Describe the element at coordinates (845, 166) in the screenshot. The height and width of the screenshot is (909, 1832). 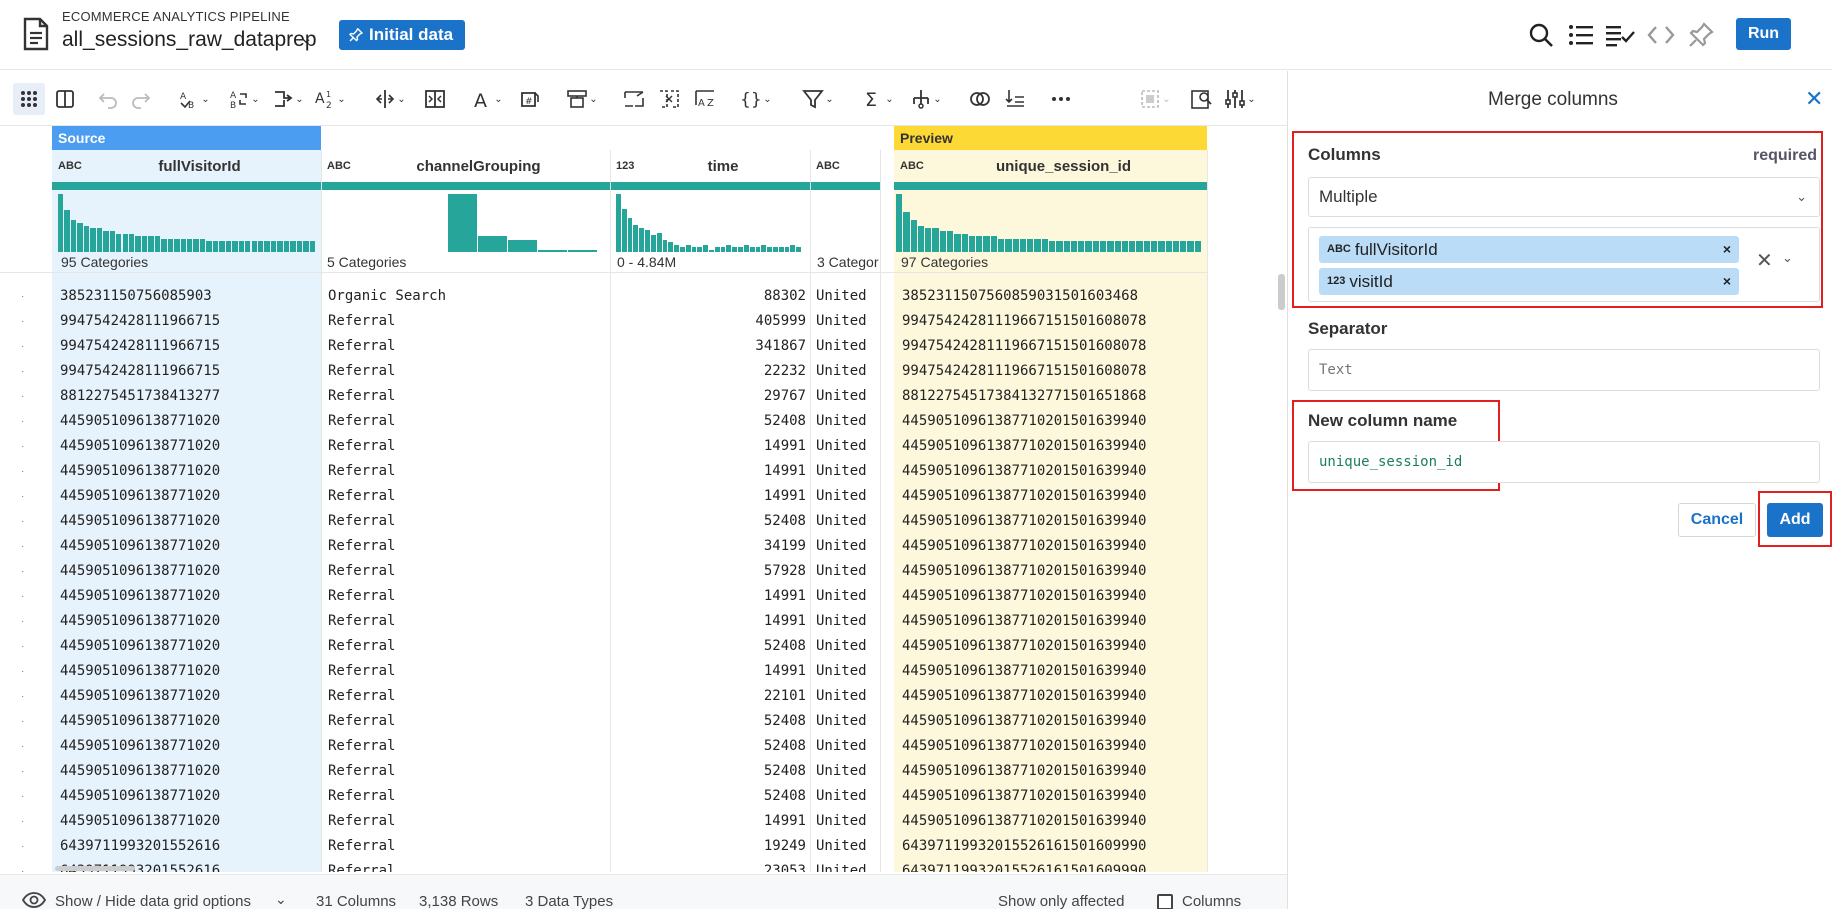
I see `column-header-country: ABC` at that location.